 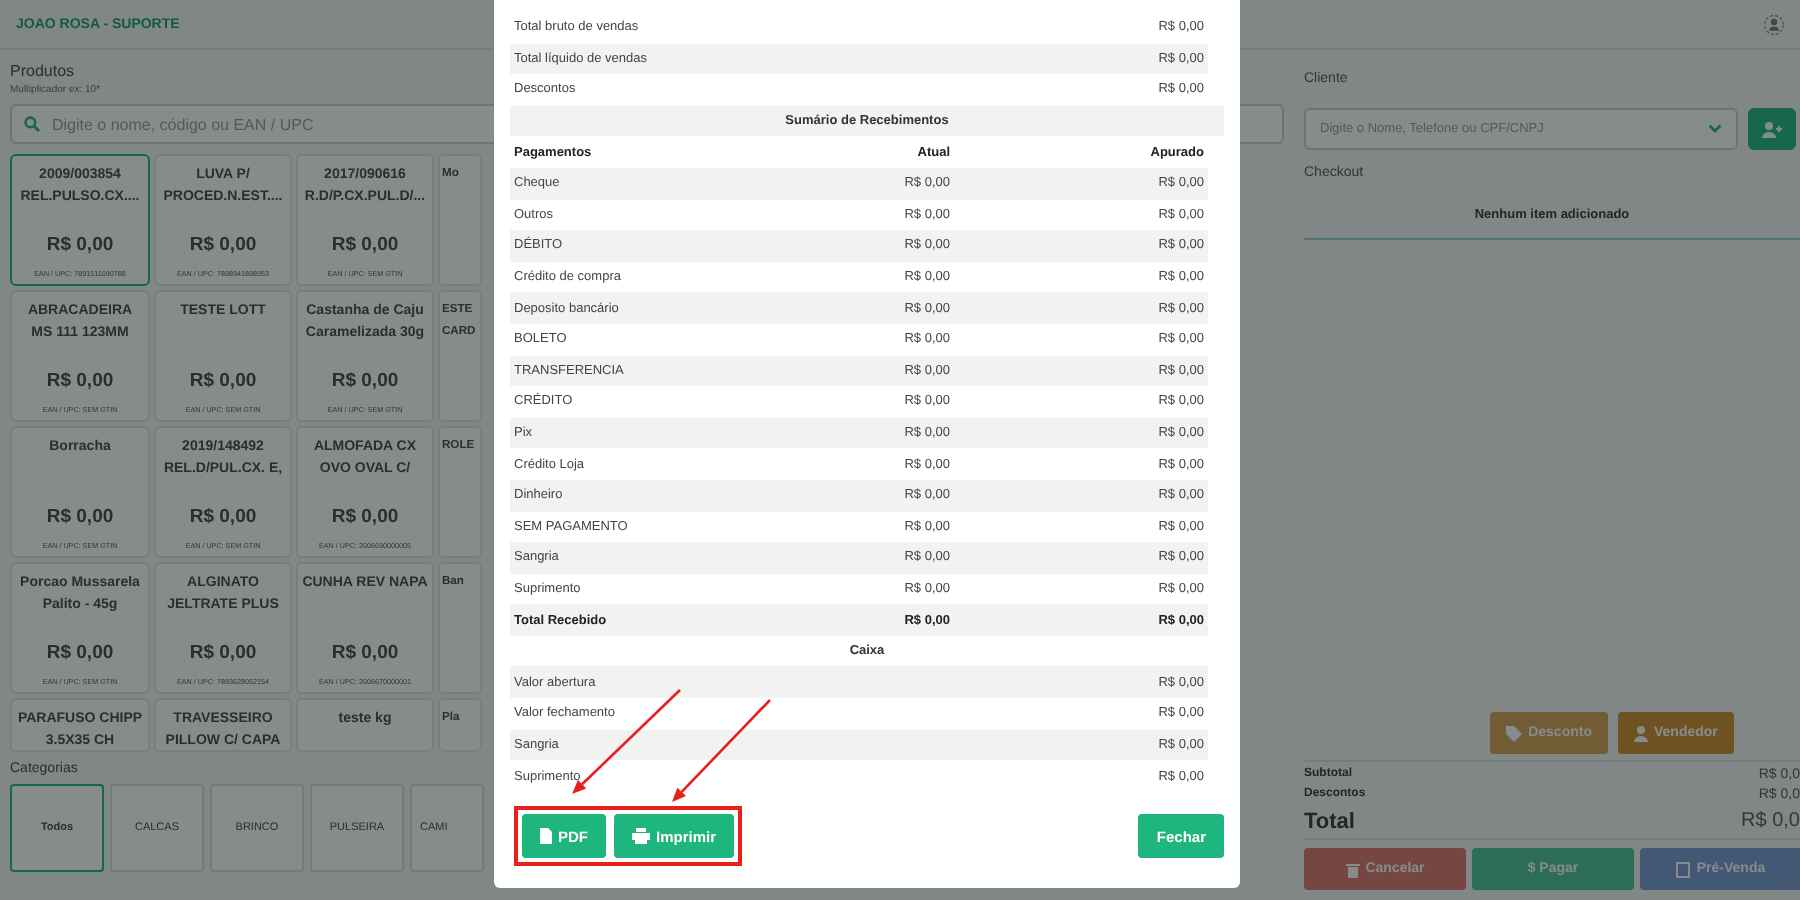 What do you see at coordinates (43, 71) in the screenshot?
I see `products-title: Produtos` at bounding box center [43, 71].